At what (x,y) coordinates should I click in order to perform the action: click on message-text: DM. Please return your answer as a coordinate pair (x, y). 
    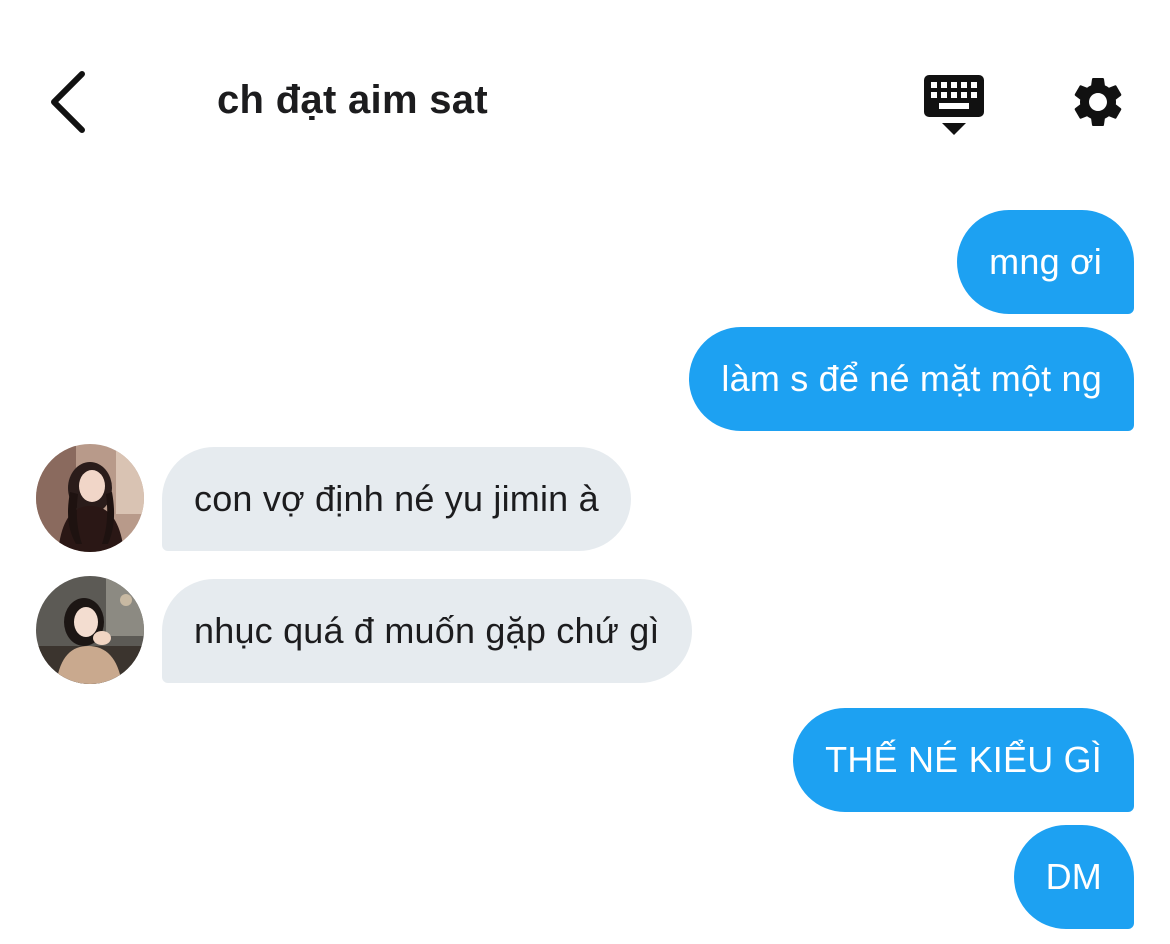
    Looking at the image, I should click on (1073, 876).